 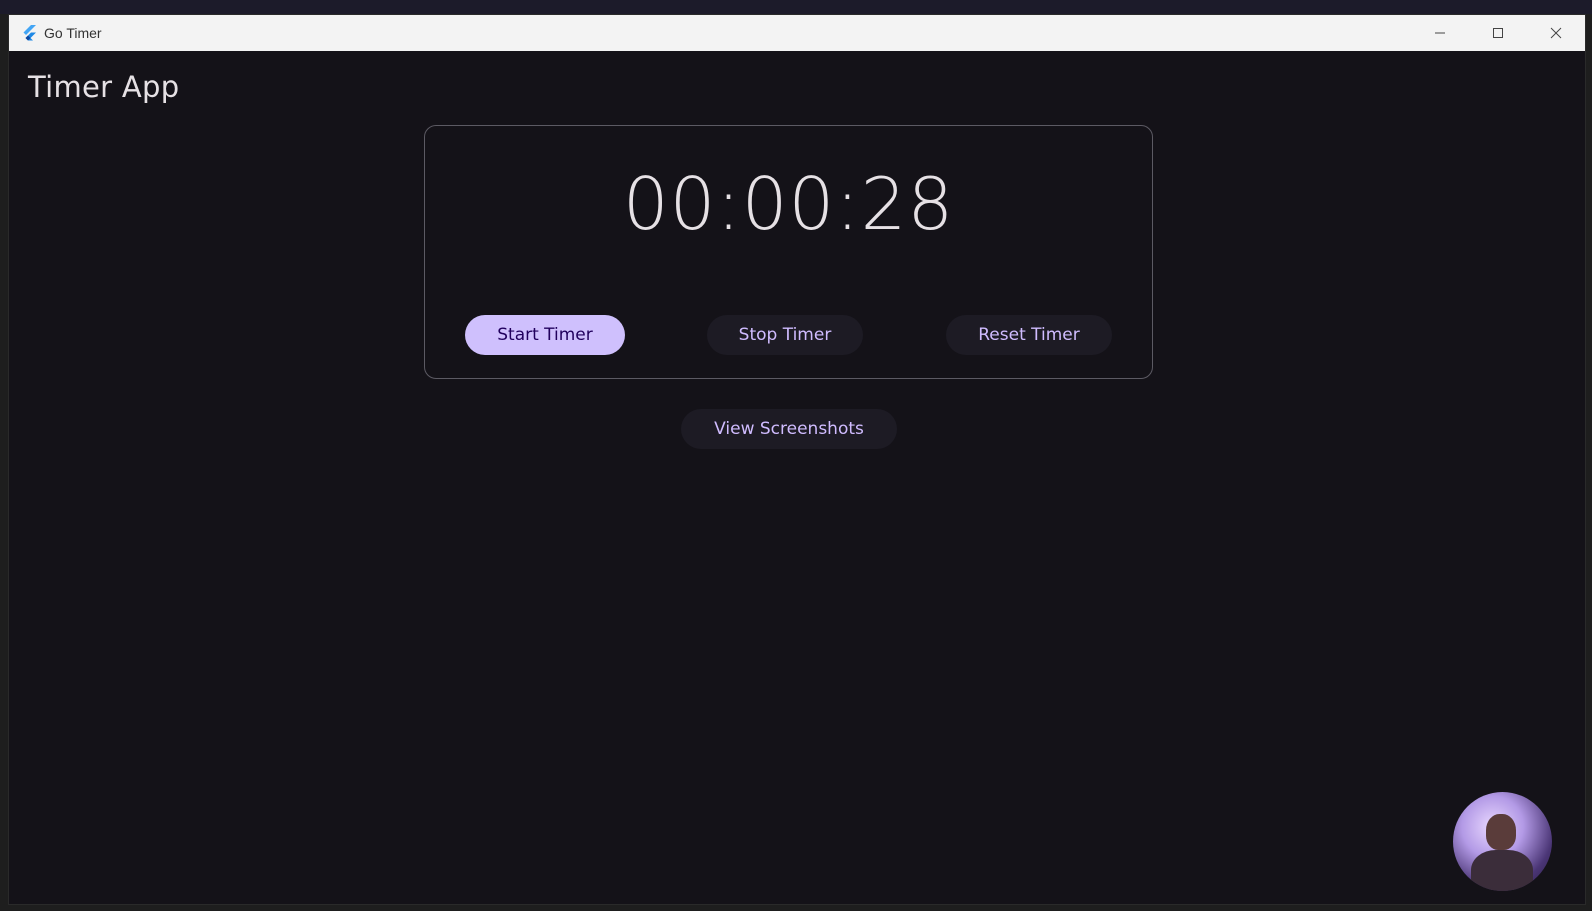 What do you see at coordinates (1029, 335) in the screenshot?
I see `reset-timer-button: Reset Timer` at bounding box center [1029, 335].